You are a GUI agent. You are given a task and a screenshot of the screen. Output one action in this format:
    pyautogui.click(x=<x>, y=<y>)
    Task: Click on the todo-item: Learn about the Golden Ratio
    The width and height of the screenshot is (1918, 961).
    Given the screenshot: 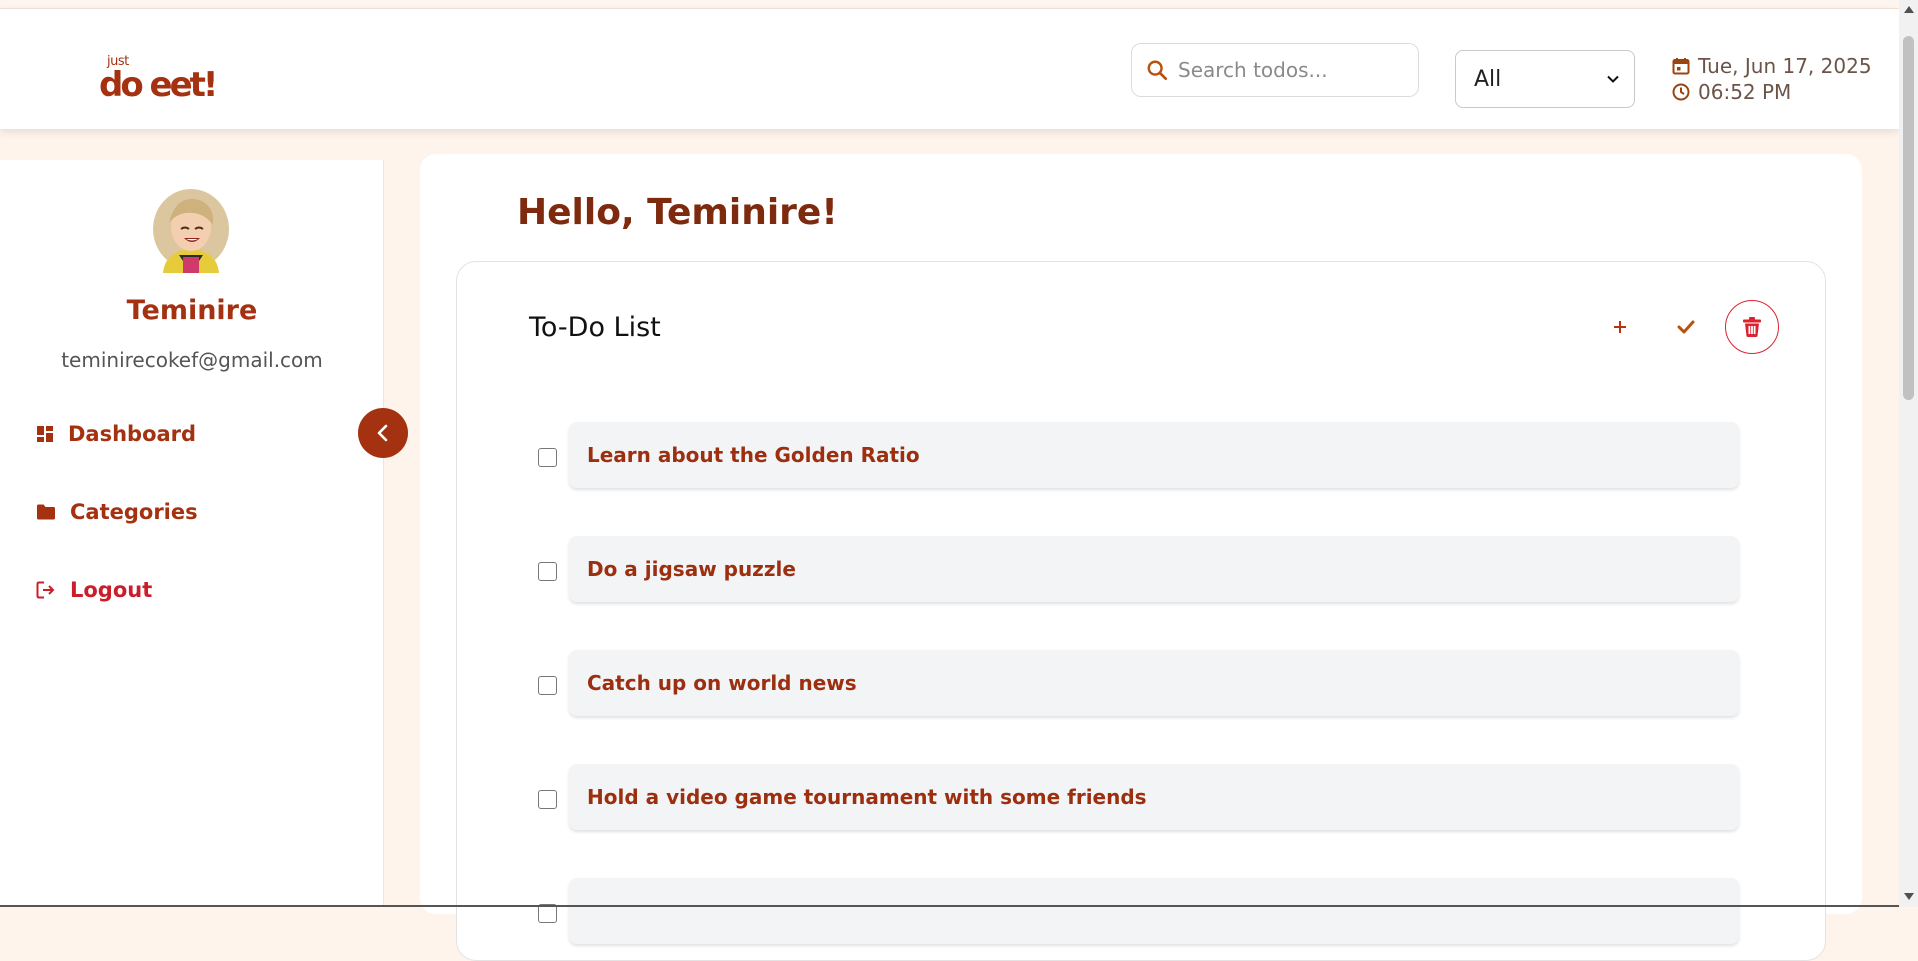 What is the action you would take?
    pyautogui.click(x=1145, y=455)
    